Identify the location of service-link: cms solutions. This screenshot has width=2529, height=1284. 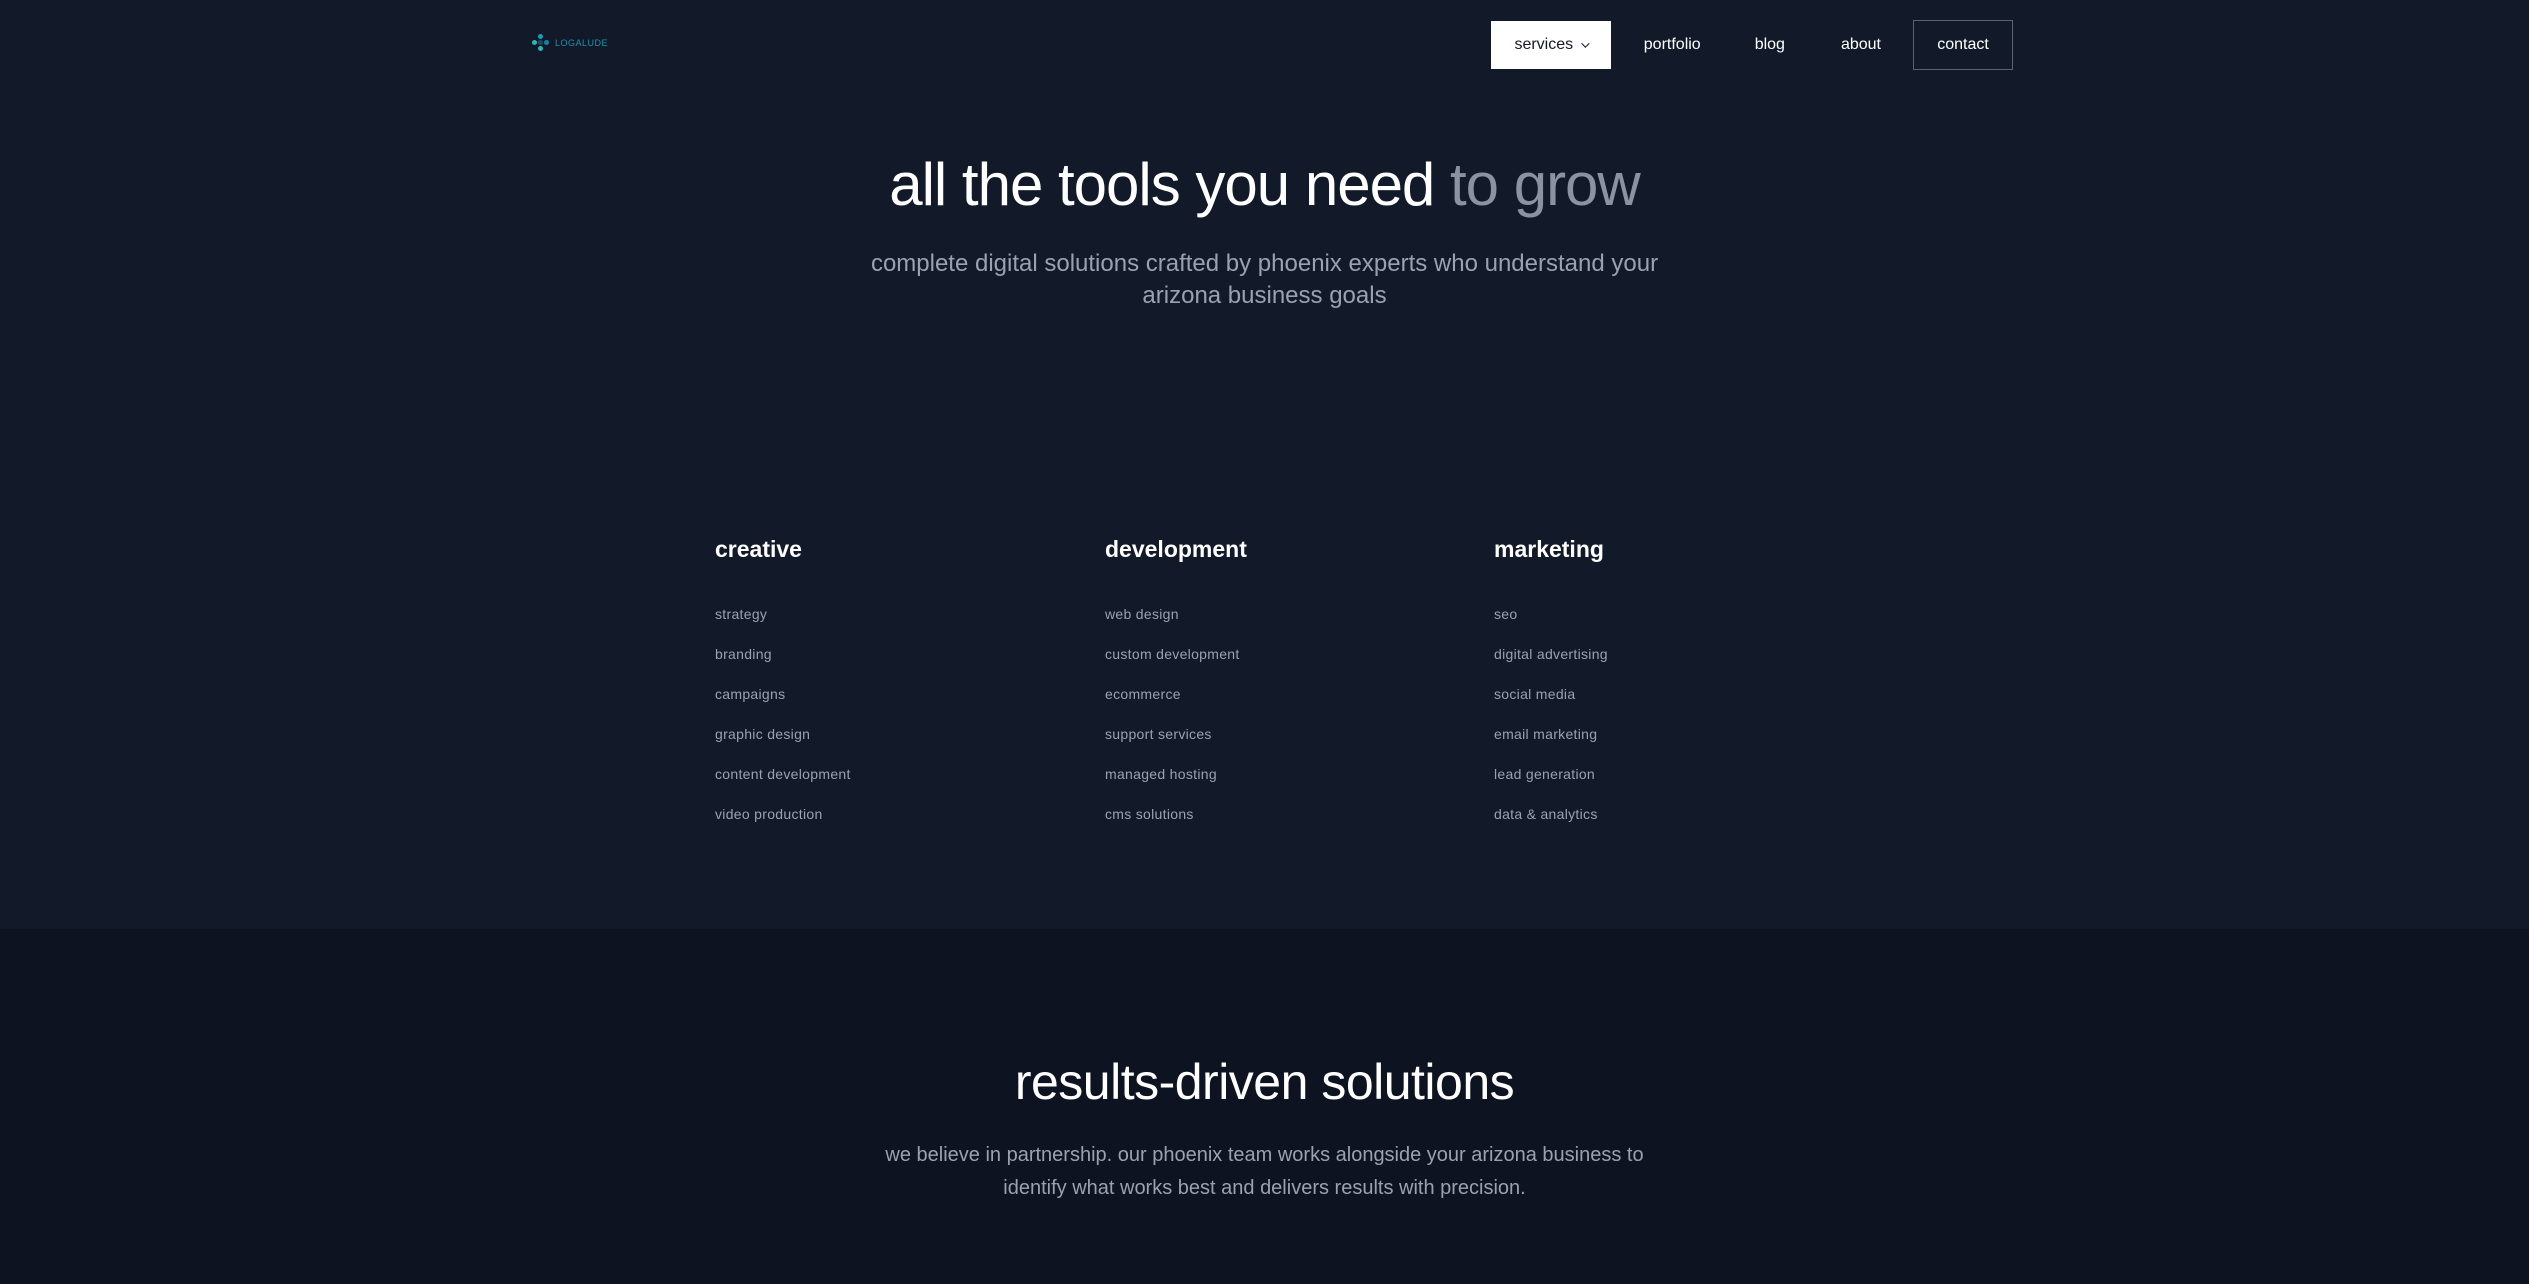
(1255, 824).